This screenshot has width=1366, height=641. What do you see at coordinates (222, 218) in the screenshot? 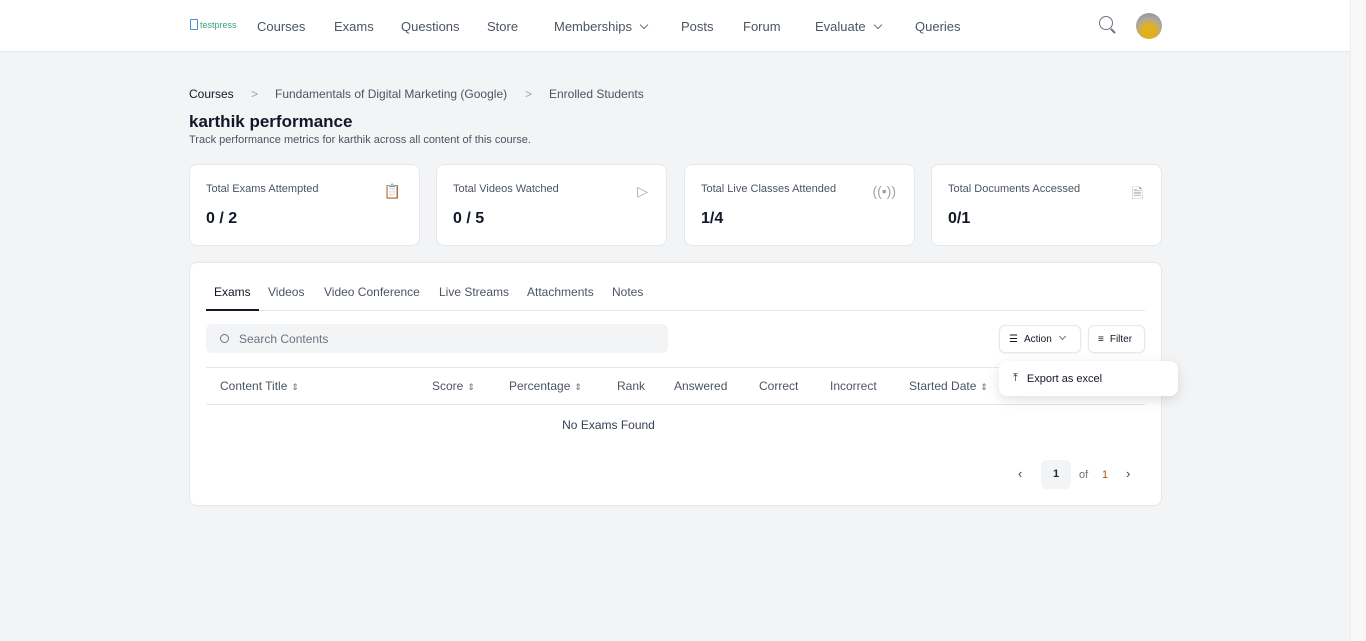
I see `card-value: 0 / 2` at bounding box center [222, 218].